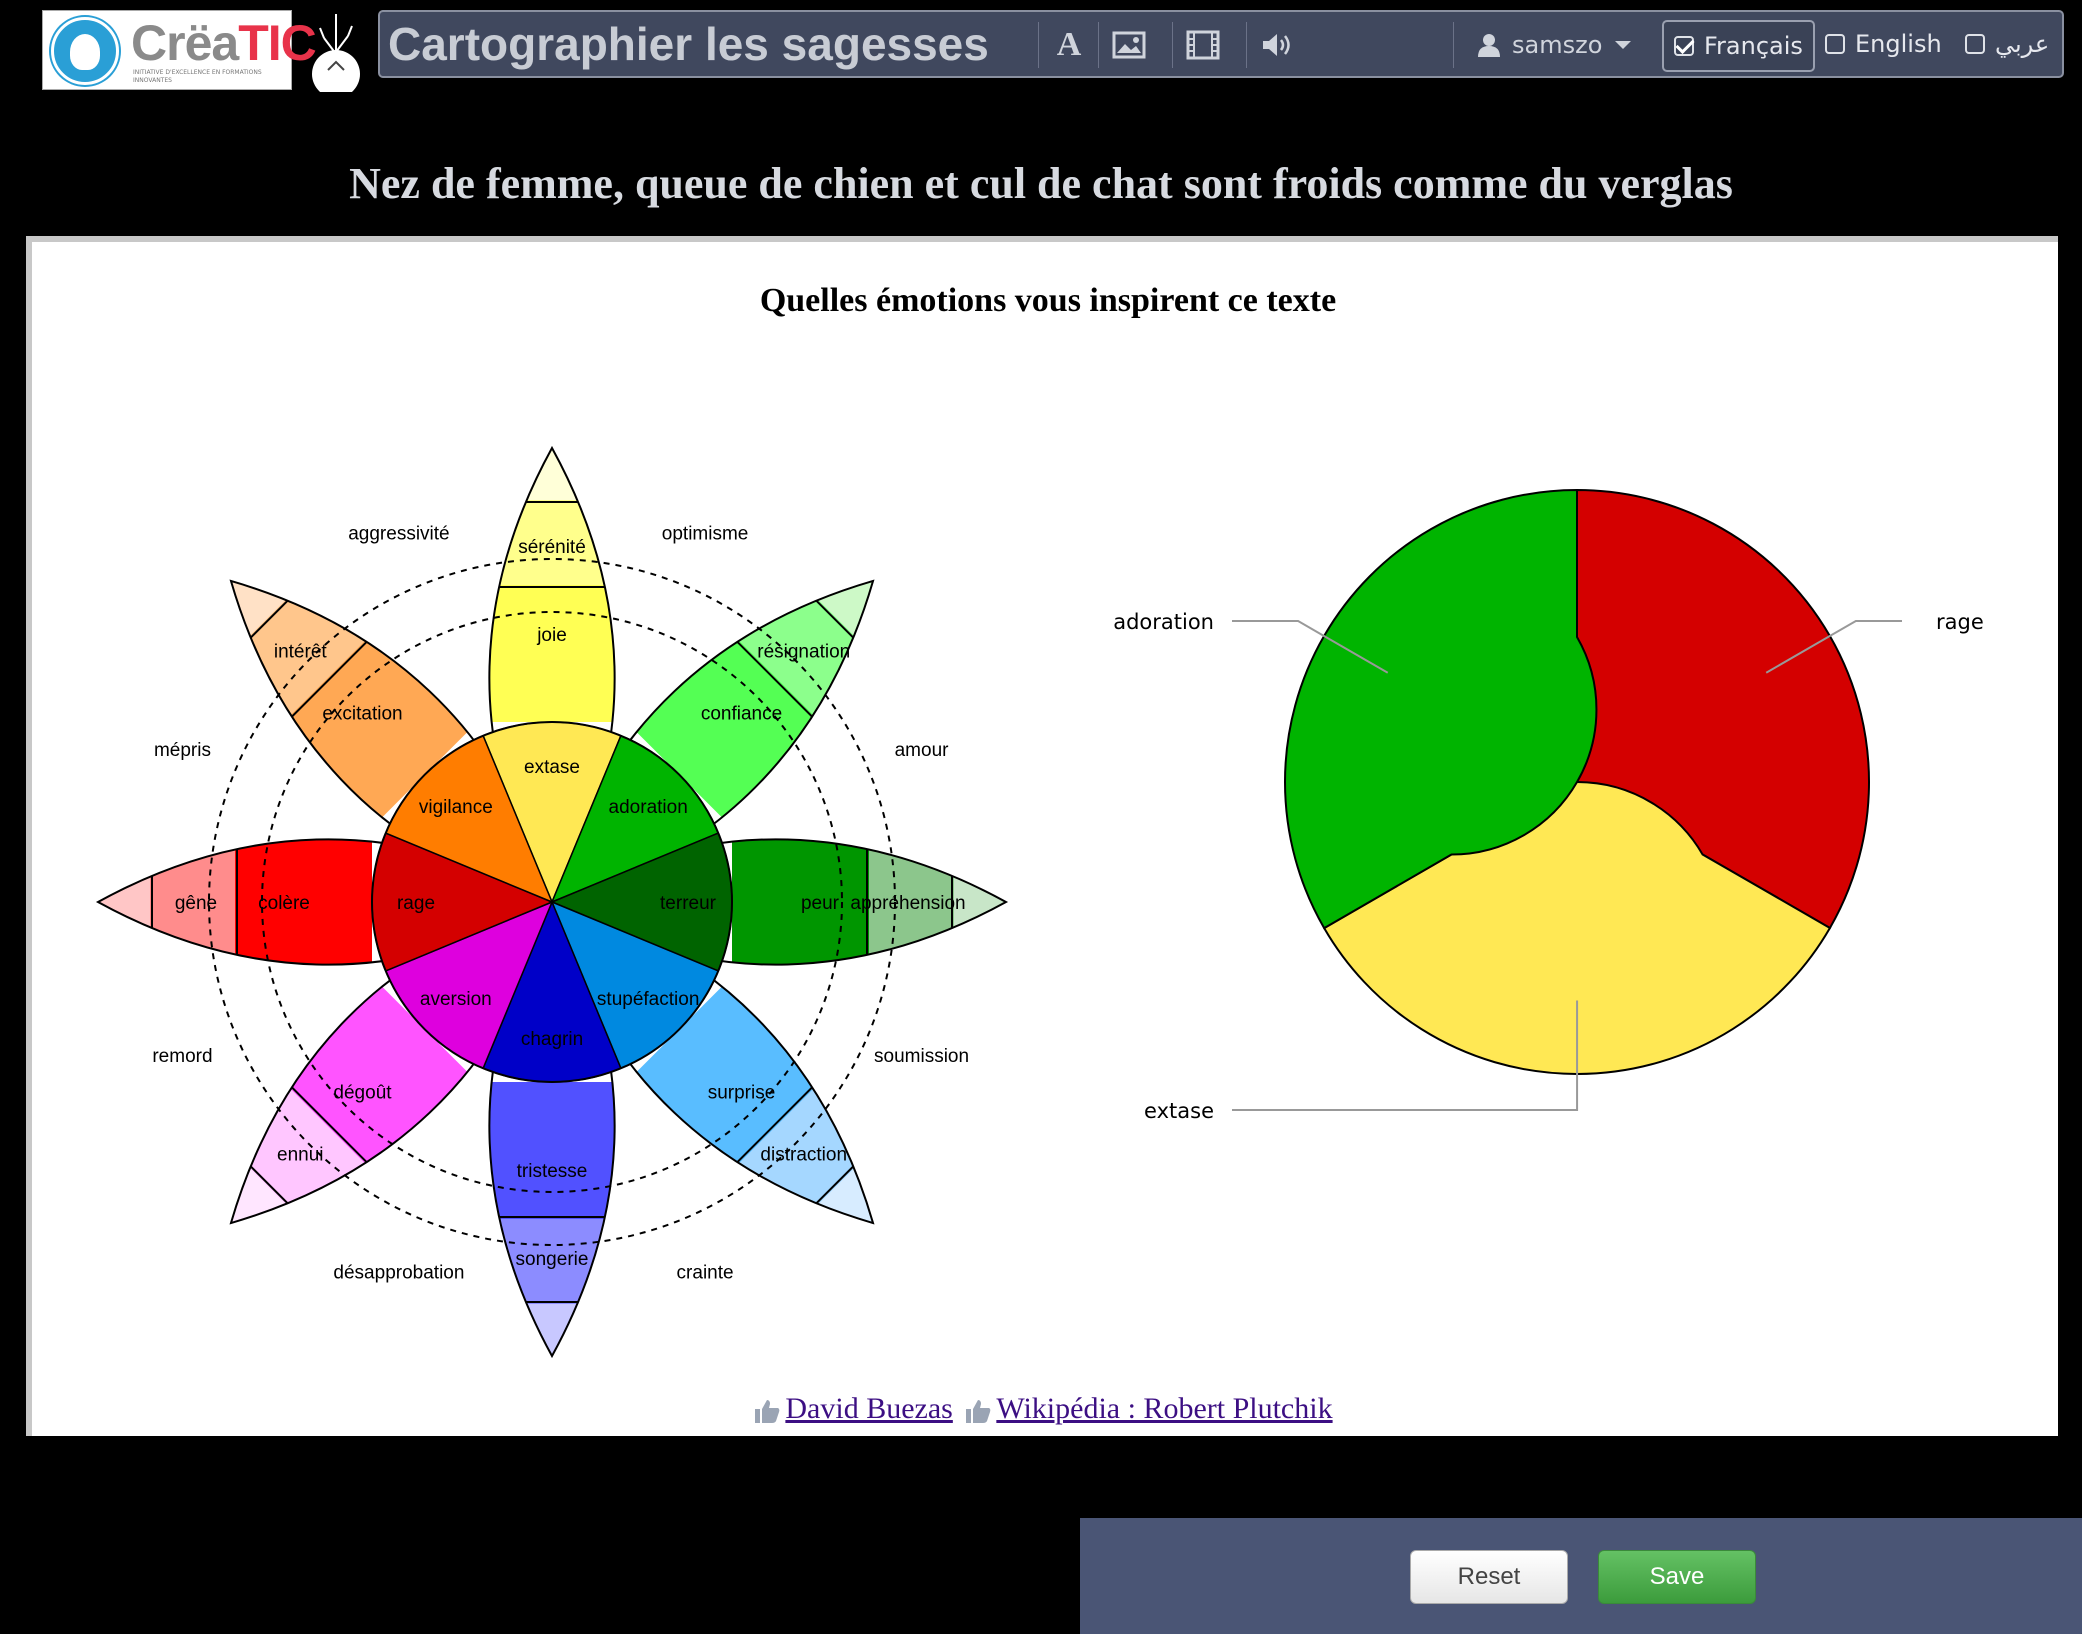 Image resolution: width=2082 pixels, height=1634 pixels. I want to click on inner-emotion-label: rage, so click(416, 903).